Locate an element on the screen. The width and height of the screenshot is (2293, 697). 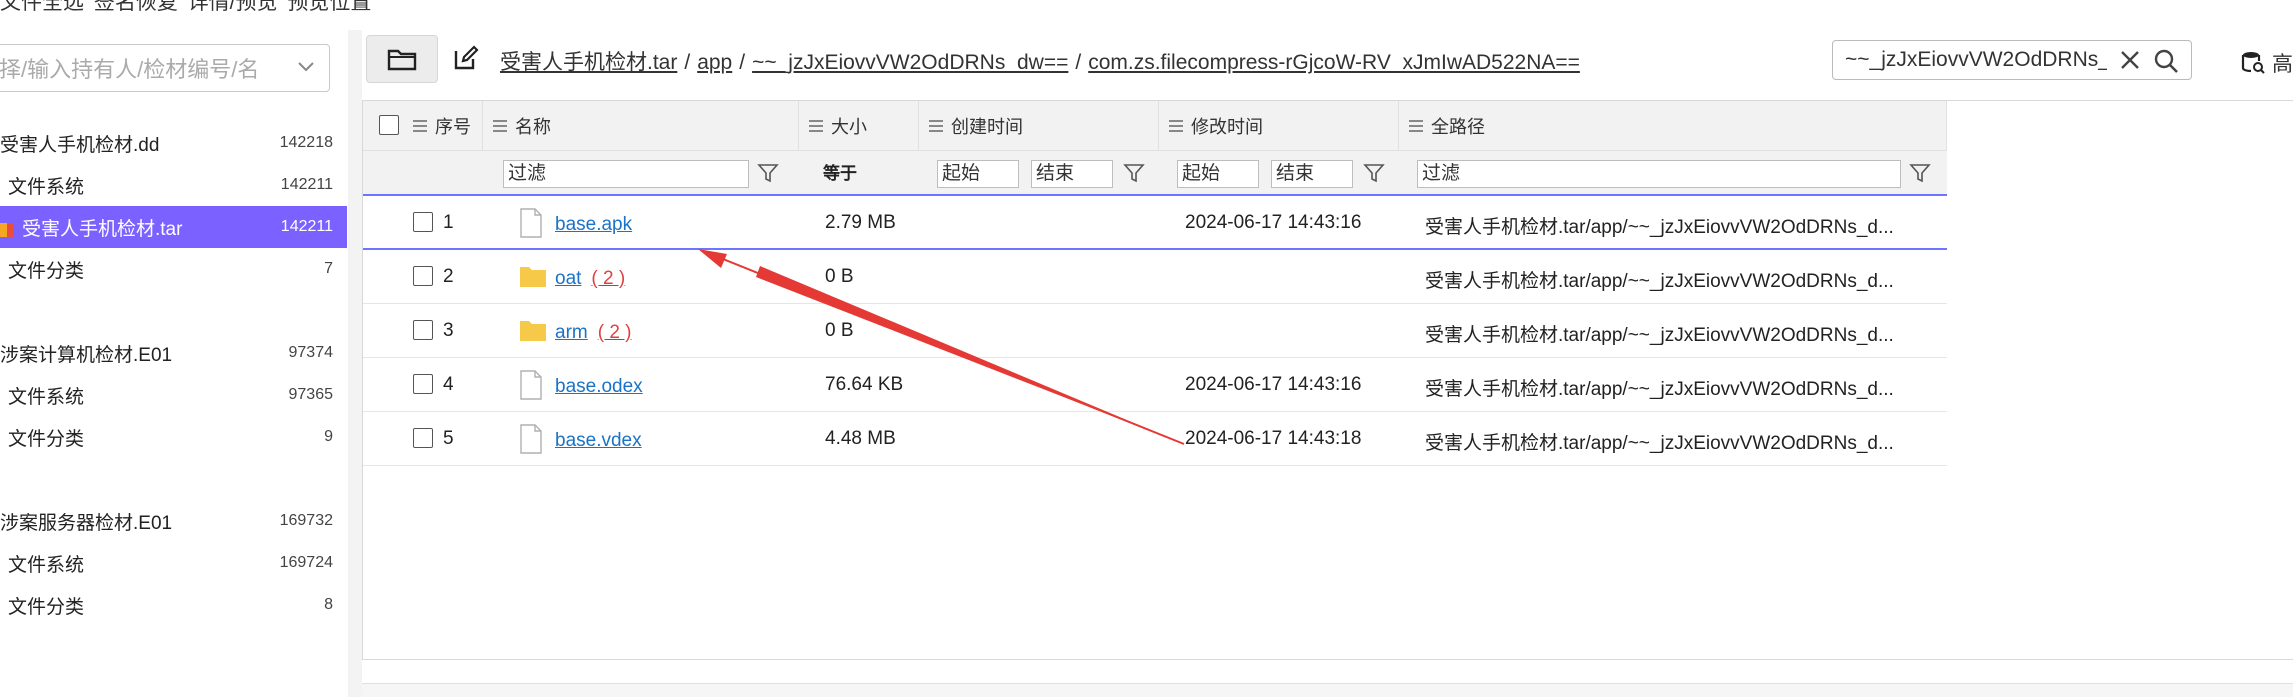
file-name-link: base.vdex is located at coordinates (598, 441).